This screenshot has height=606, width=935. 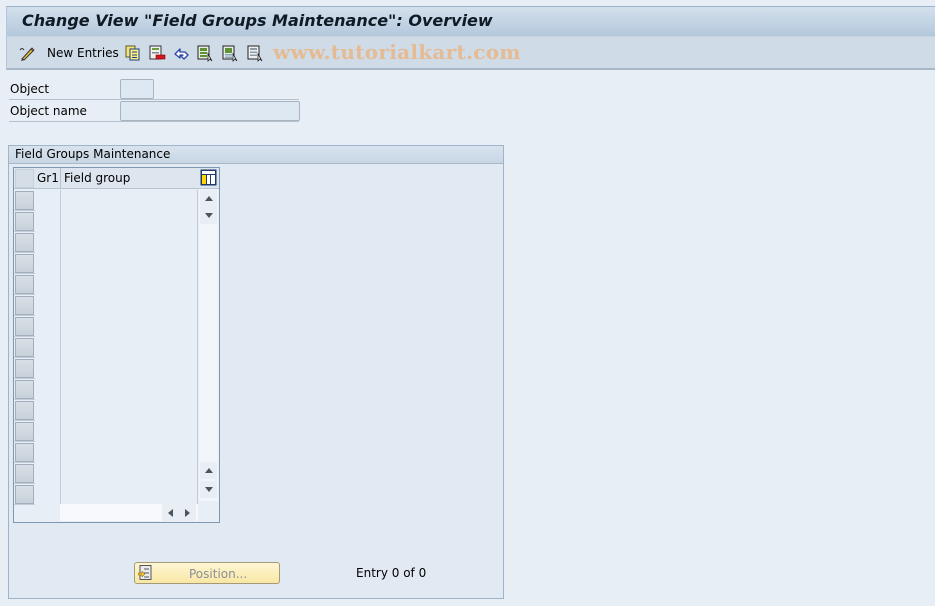 I want to click on page-up-button, so click(x=208, y=470).